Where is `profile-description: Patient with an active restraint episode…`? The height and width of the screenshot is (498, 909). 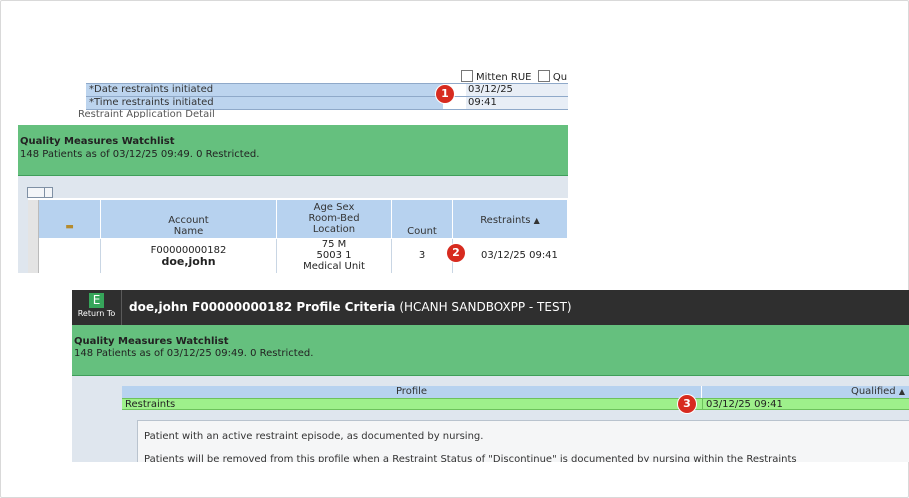
profile-description: Patient with an active restraint episode… is located at coordinates (523, 441).